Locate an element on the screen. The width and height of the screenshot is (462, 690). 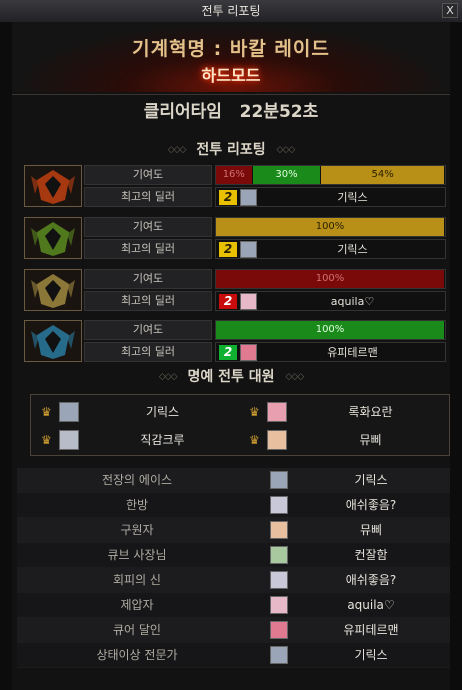
award-title: 상태이상 전문가 is located at coordinates (137, 655).